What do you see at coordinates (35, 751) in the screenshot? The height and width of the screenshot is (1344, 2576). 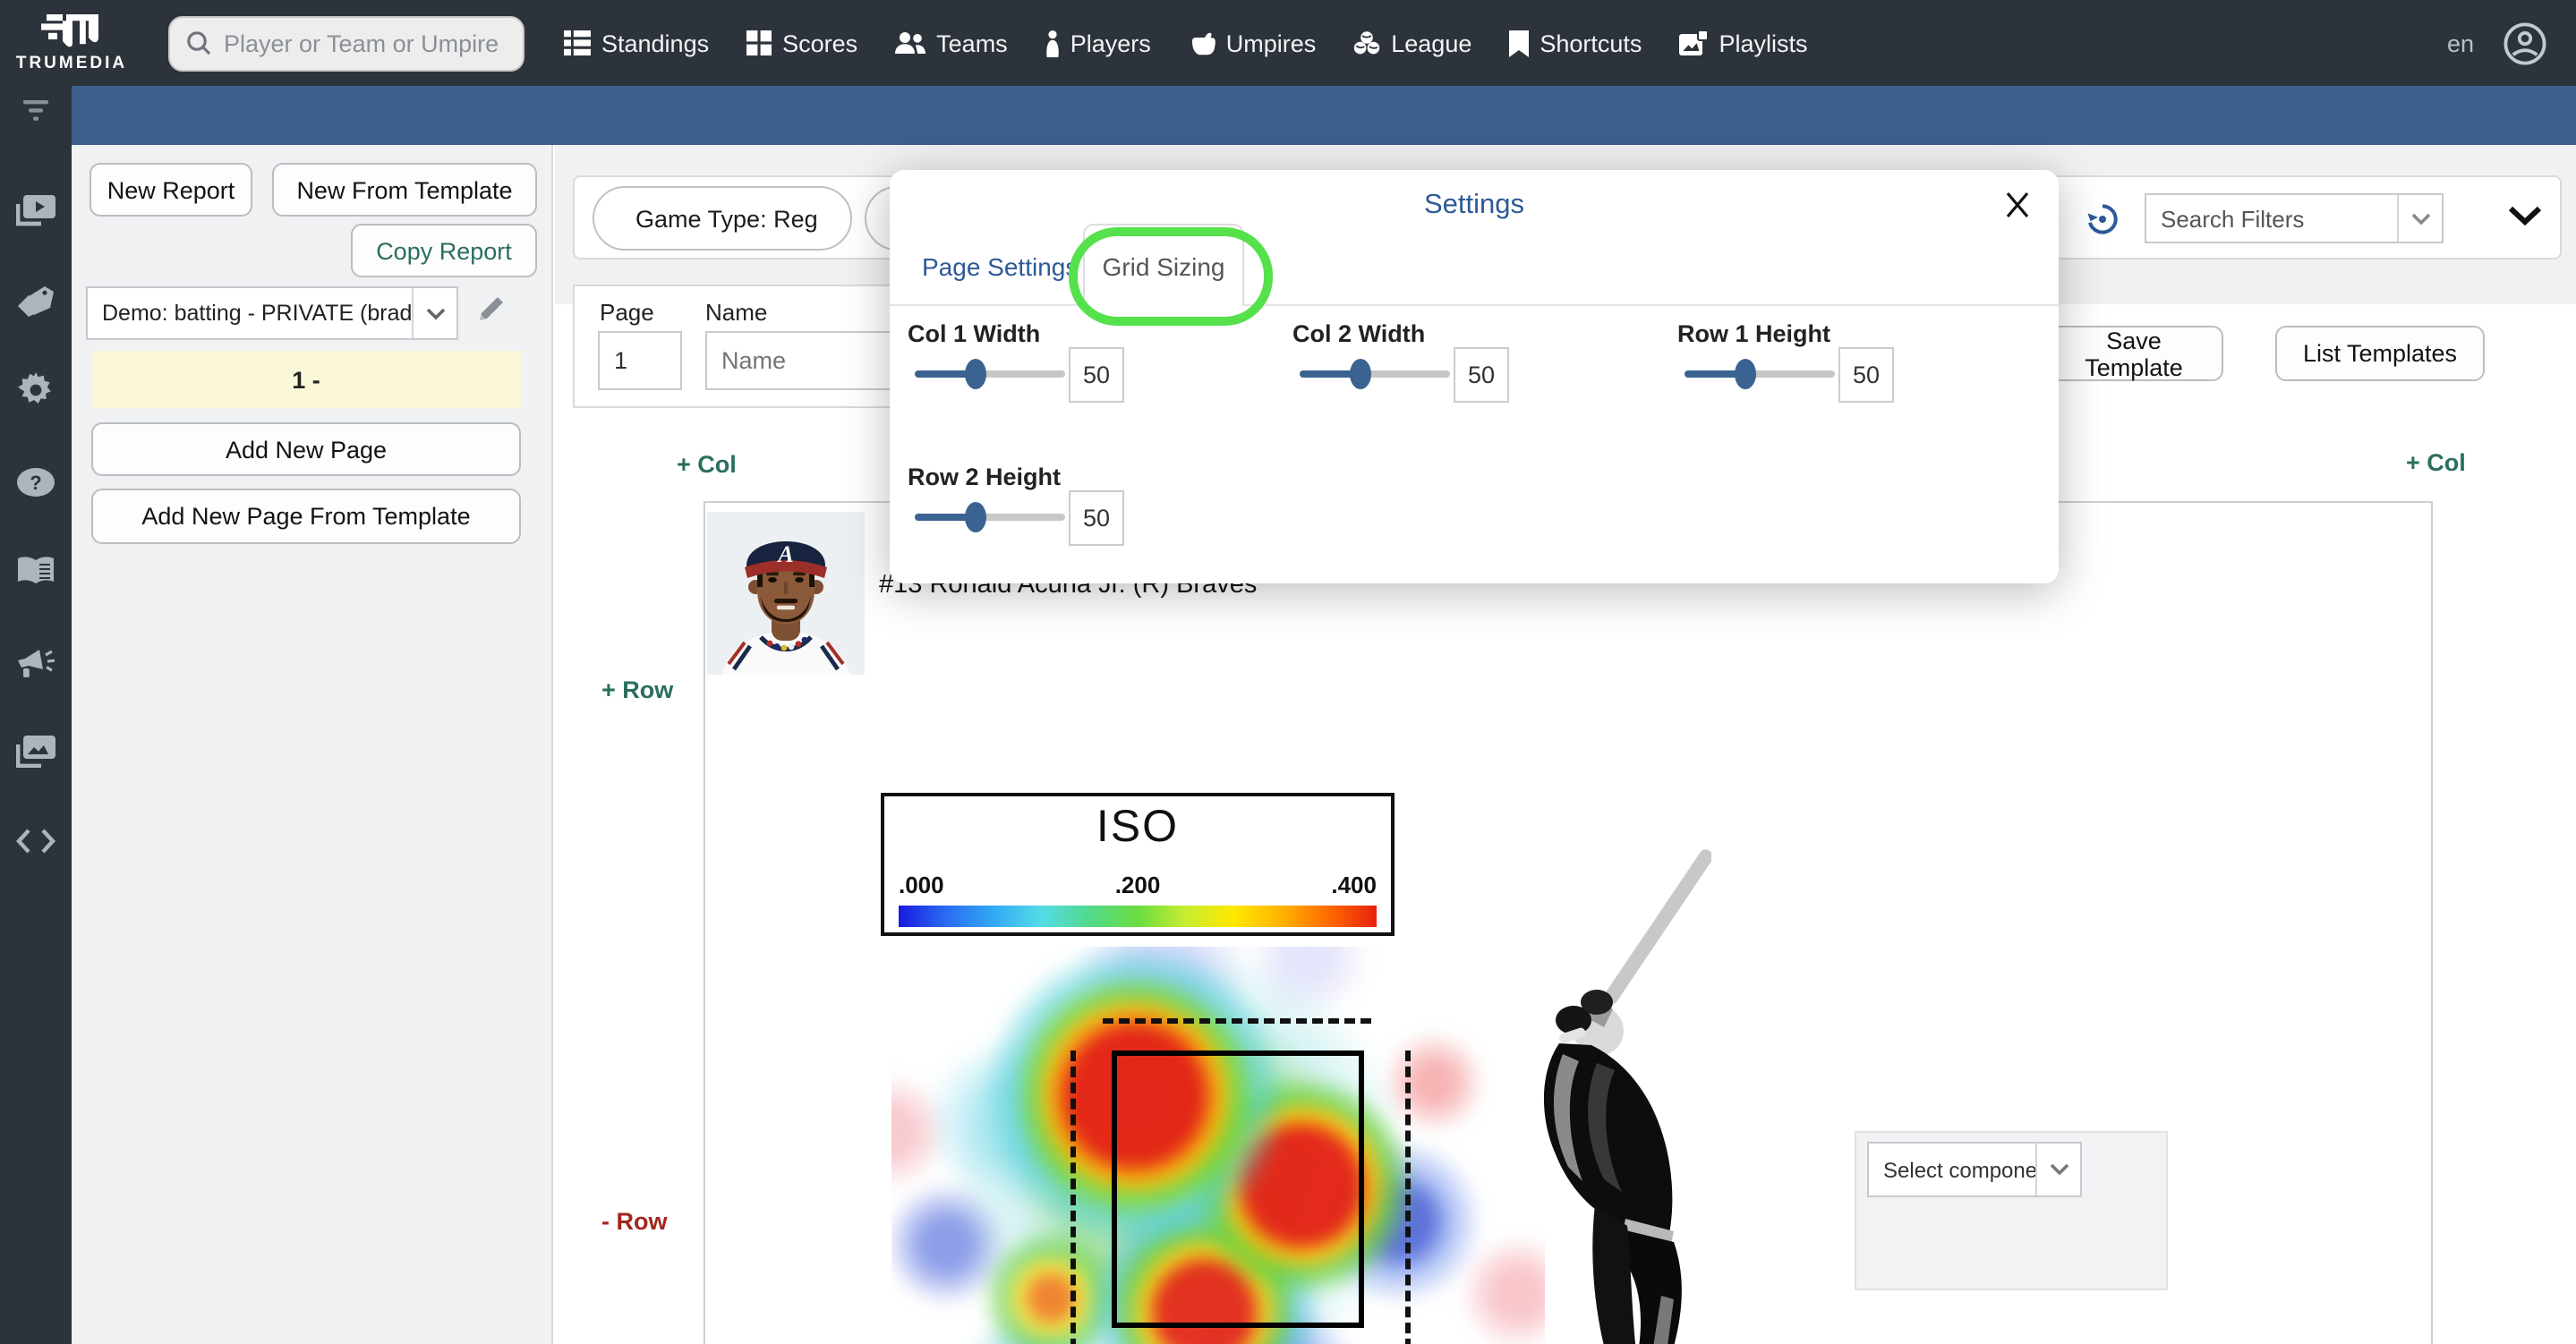 I see `media-gallery-icon` at bounding box center [35, 751].